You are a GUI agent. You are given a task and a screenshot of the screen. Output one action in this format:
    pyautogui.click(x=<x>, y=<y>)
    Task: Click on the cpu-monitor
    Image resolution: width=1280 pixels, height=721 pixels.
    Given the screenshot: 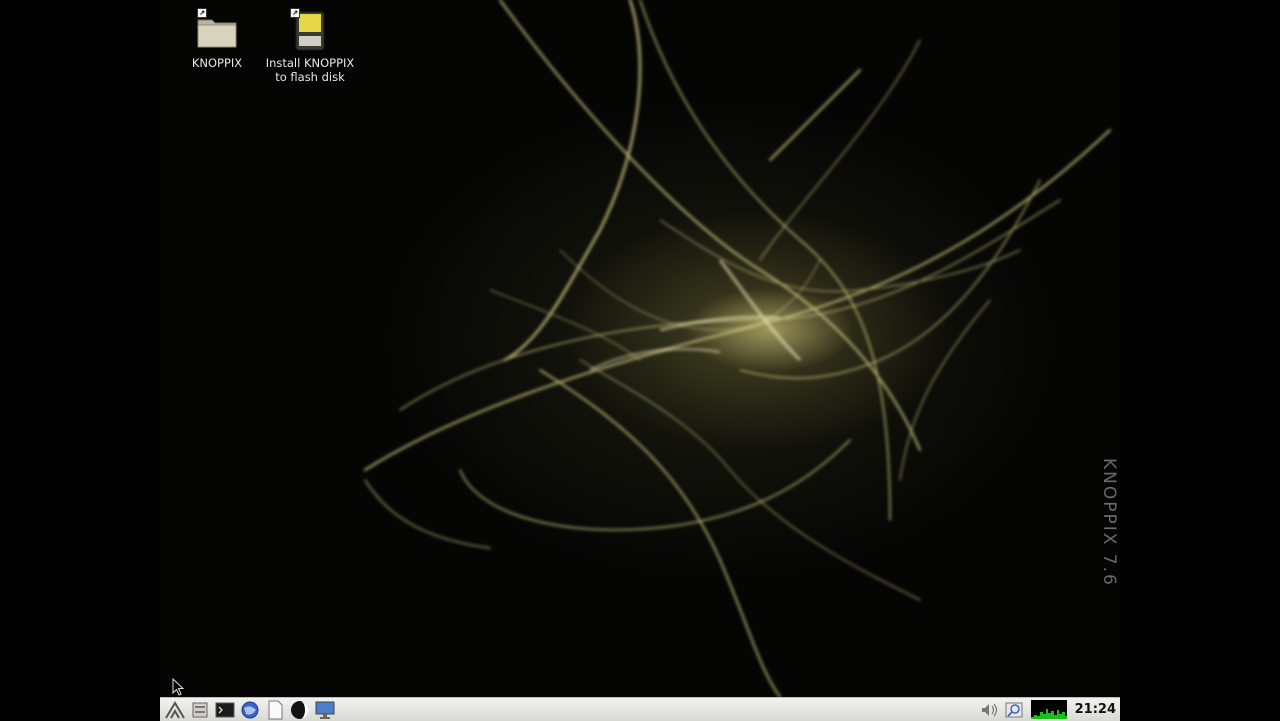 What is the action you would take?
    pyautogui.click(x=1048, y=709)
    